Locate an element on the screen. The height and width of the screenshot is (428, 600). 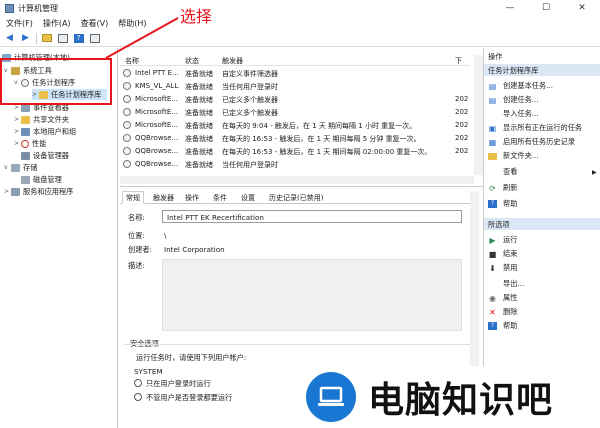
tab-history: 历史记录(已禁用) is located at coordinates (296, 197).